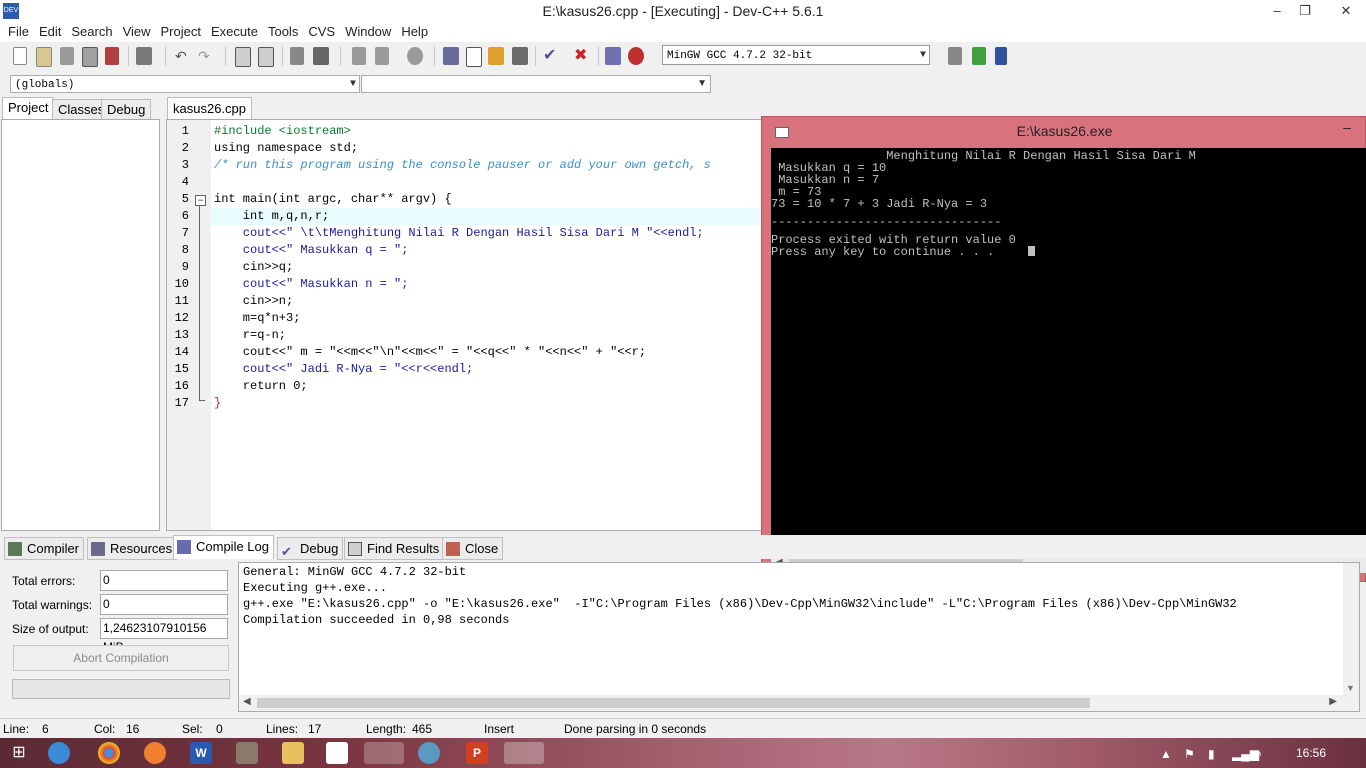 This screenshot has width=1366, height=768. What do you see at coordinates (955, 56) in the screenshot?
I see `new-class-icon` at bounding box center [955, 56].